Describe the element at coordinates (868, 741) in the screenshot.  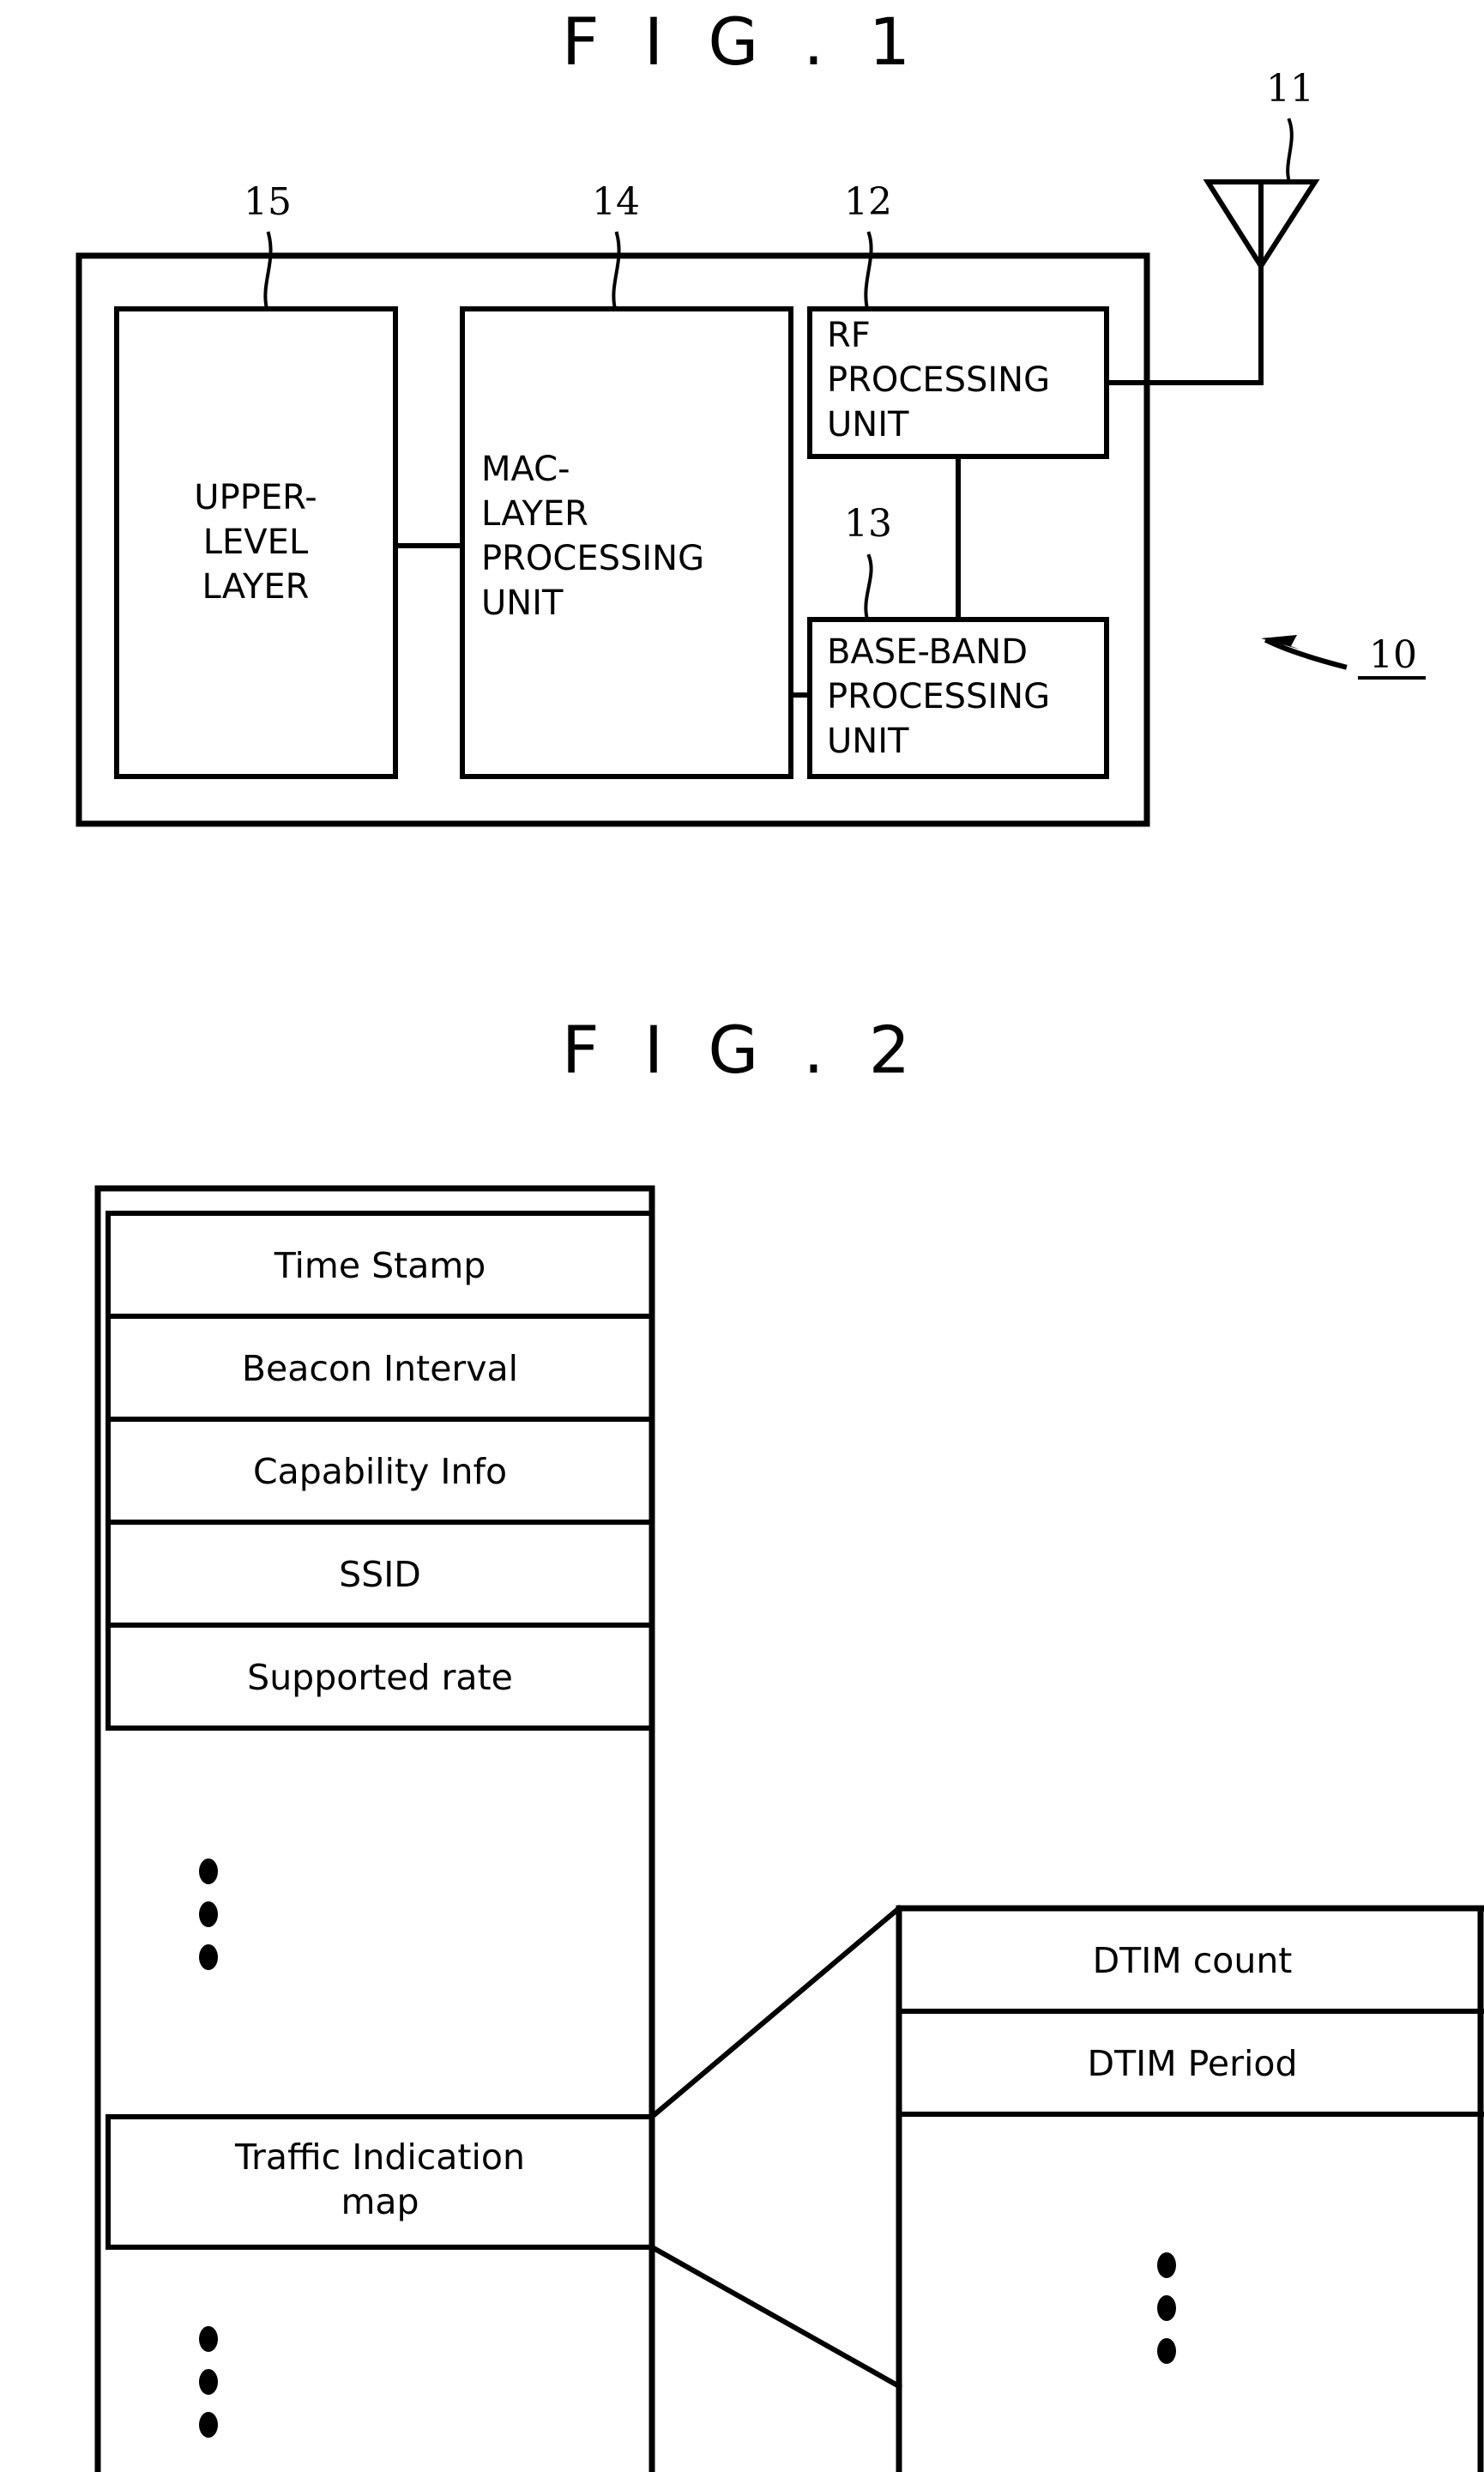
I see `block-base-band-line-3: UNIT` at that location.